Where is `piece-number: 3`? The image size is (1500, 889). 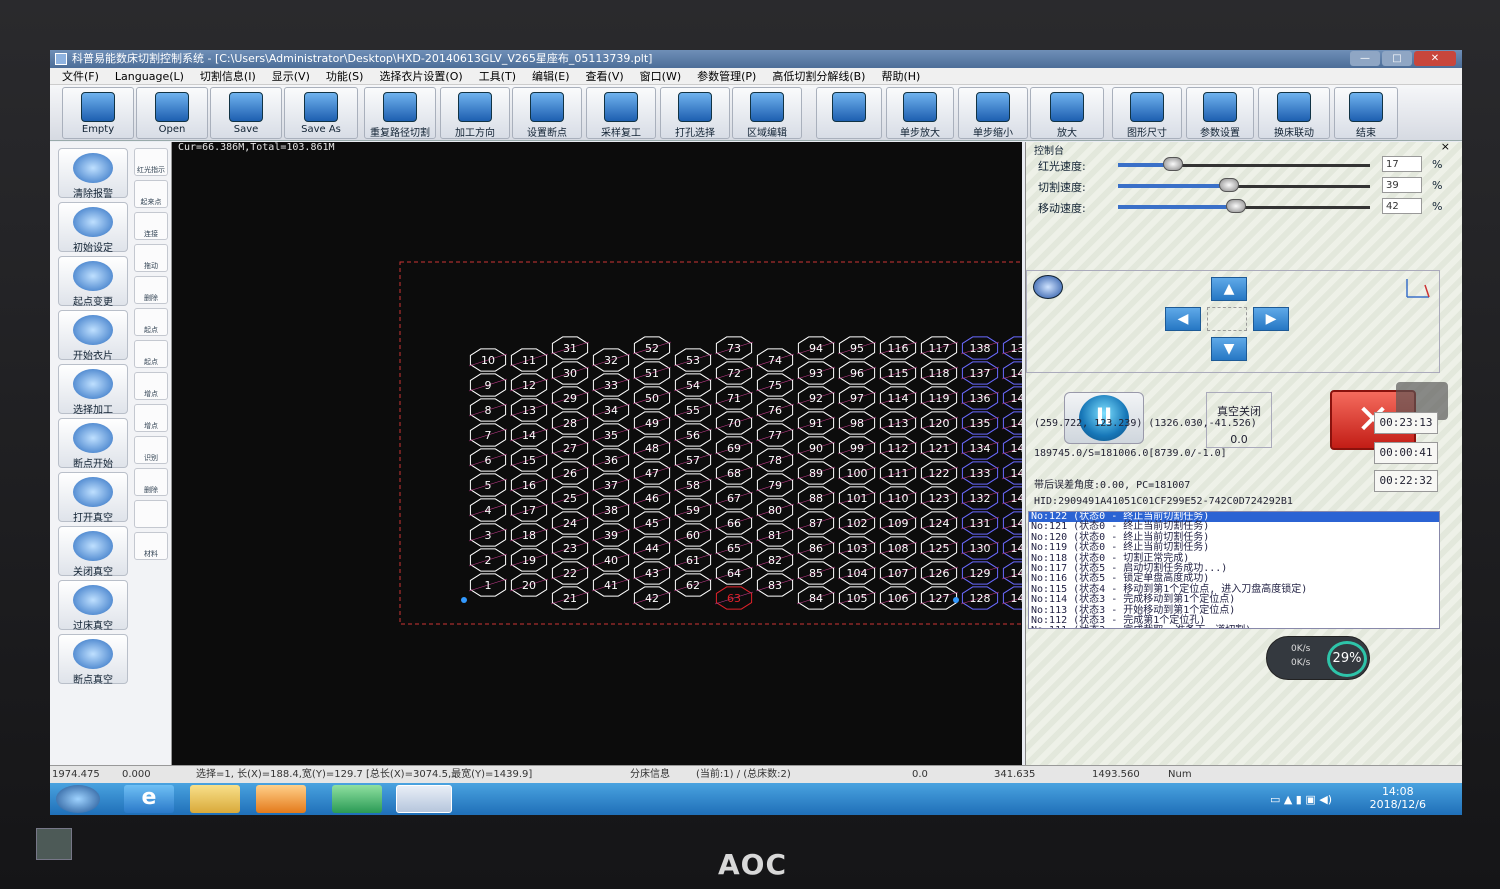
piece-number: 3 is located at coordinates (488, 535).